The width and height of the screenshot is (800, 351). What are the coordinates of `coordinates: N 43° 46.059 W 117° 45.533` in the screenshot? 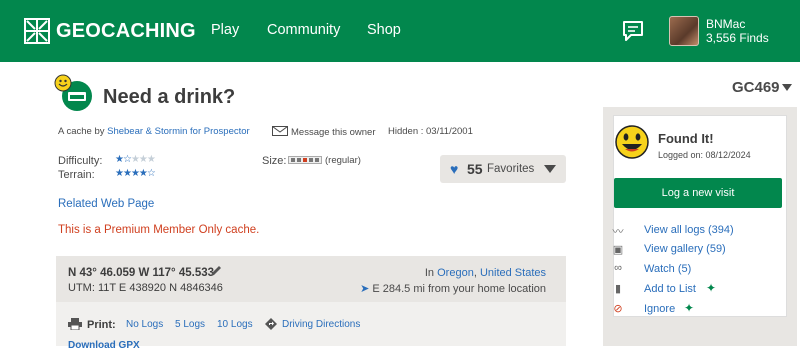 It's located at (141, 273).